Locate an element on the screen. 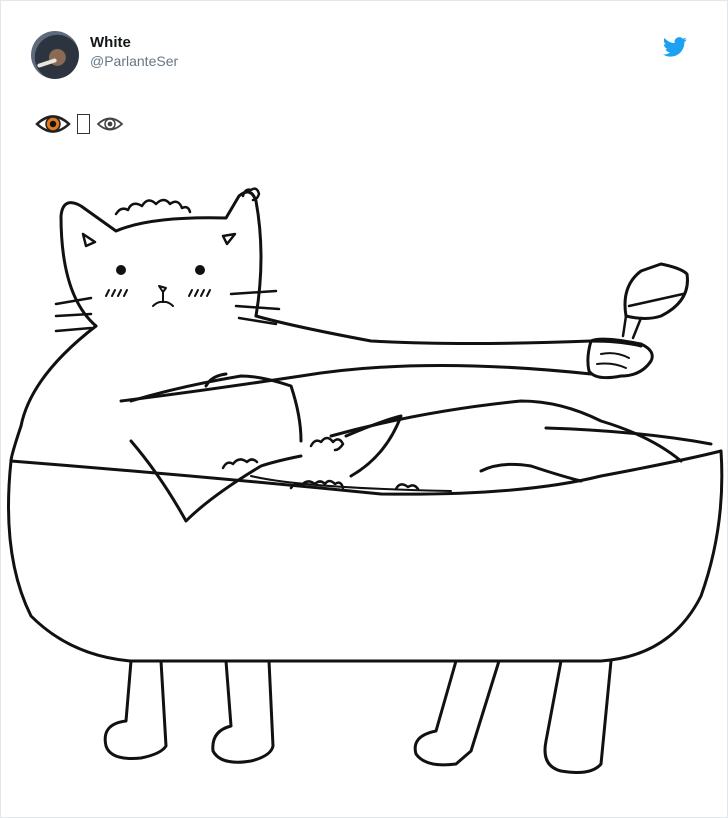 The image size is (728, 818). cat-left-eye is located at coordinates (121, 270).